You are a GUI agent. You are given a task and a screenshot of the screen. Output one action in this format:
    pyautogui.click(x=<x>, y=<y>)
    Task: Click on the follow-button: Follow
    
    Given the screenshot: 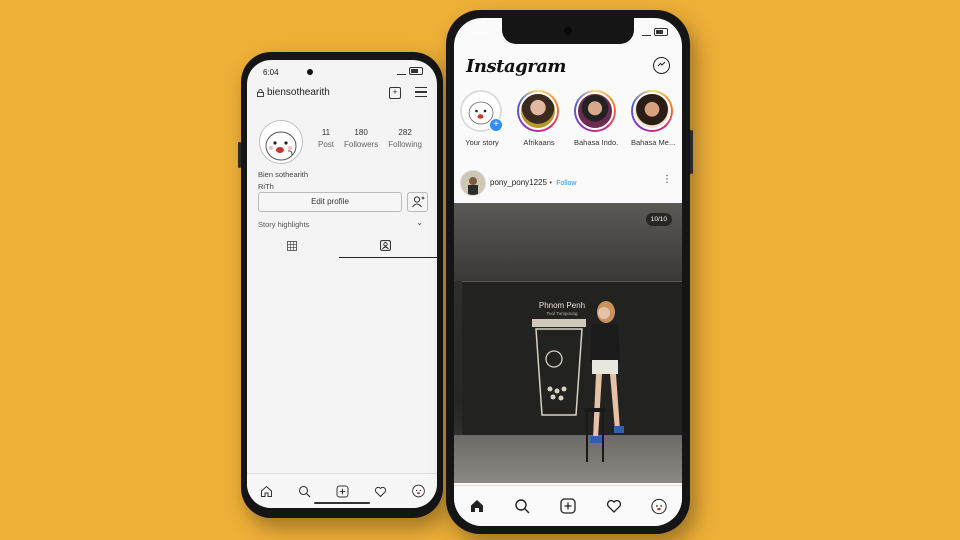 What is the action you would take?
    pyautogui.click(x=566, y=183)
    